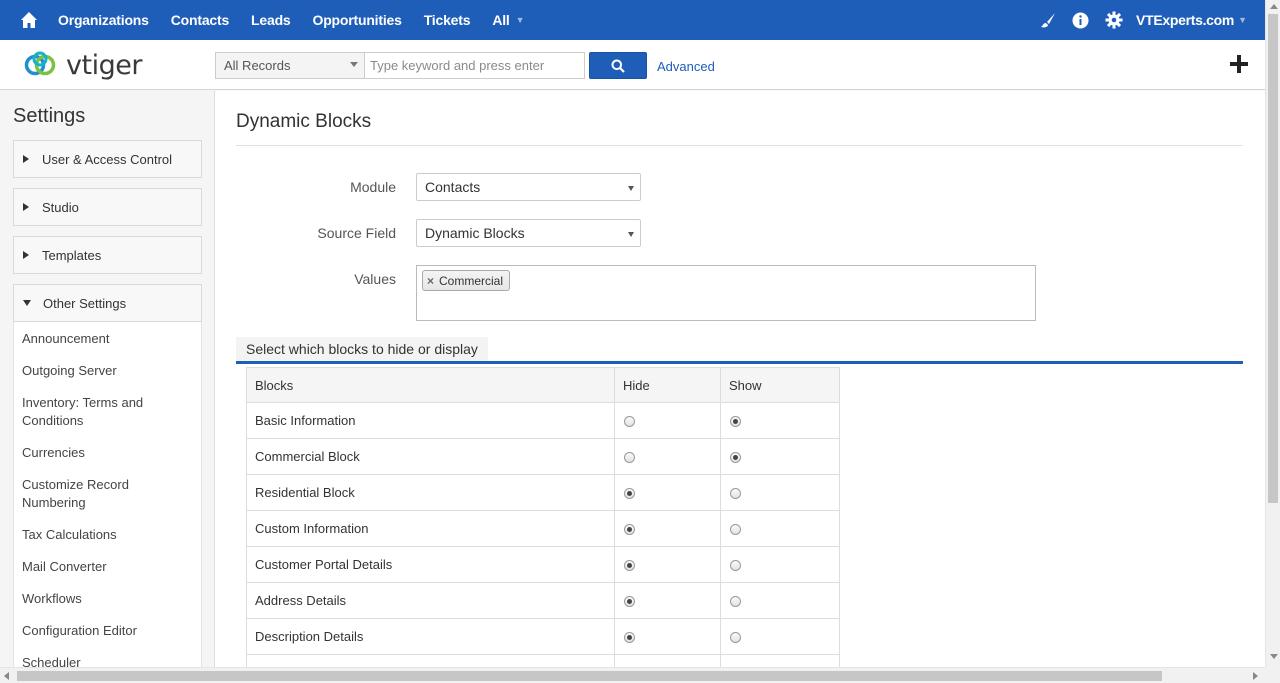  What do you see at coordinates (1273, 258) in the screenshot?
I see `vertical-scroll-thumb` at bounding box center [1273, 258].